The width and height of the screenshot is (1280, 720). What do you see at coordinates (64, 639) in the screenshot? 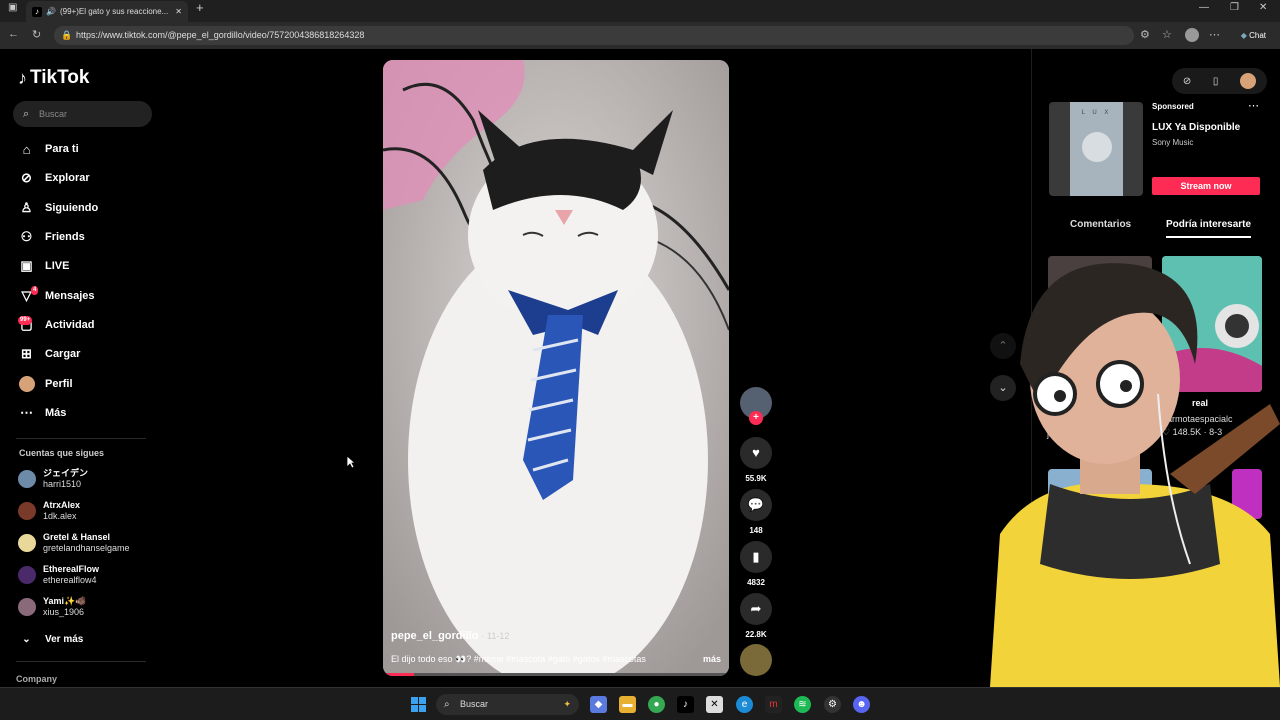
I see `see-more-label: Ver más` at bounding box center [64, 639].